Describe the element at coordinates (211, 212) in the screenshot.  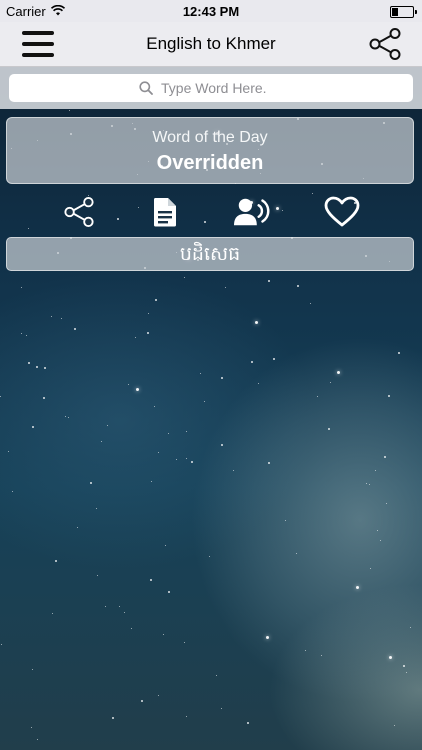
I see `action-bar` at that location.